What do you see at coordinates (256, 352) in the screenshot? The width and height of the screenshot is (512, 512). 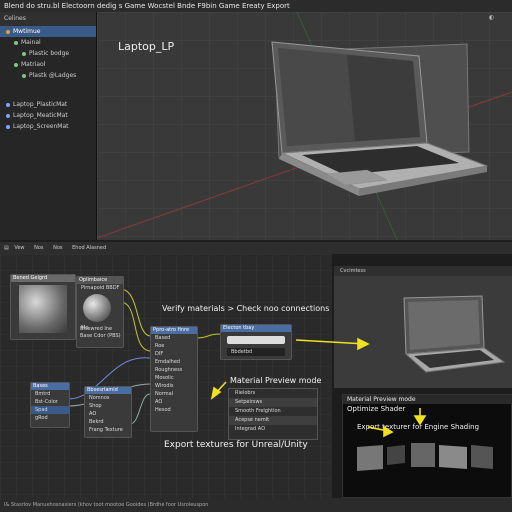 I see `node-field: Bbdetbd` at bounding box center [256, 352].